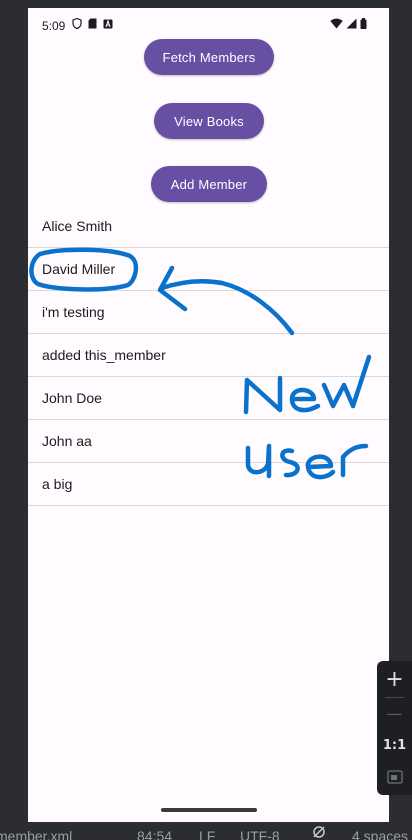 The width and height of the screenshot is (412, 840). I want to click on sd-card-icon, so click(92, 23).